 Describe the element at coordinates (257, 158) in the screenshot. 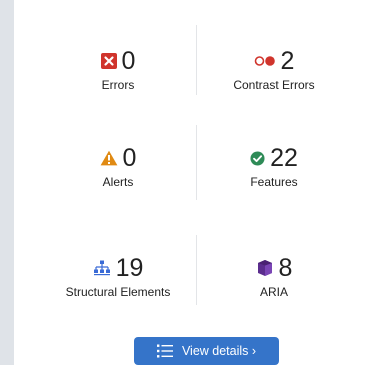

I see `check-circle-icon` at that location.